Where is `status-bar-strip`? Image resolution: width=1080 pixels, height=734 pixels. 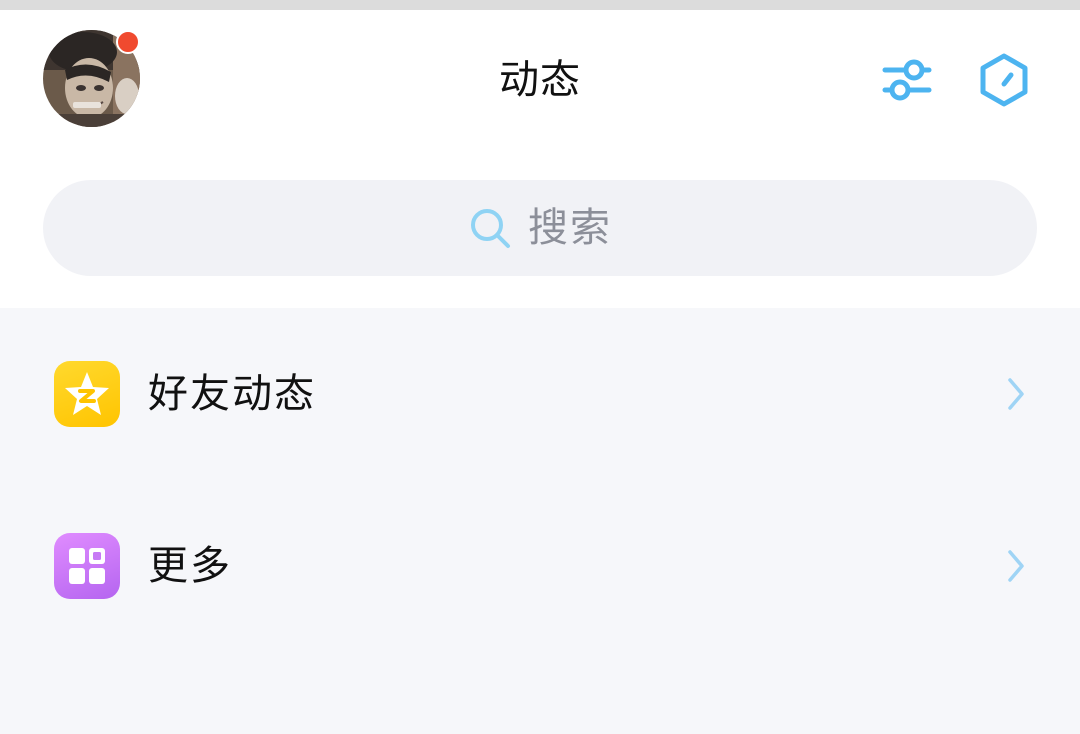 status-bar-strip is located at coordinates (540, 5).